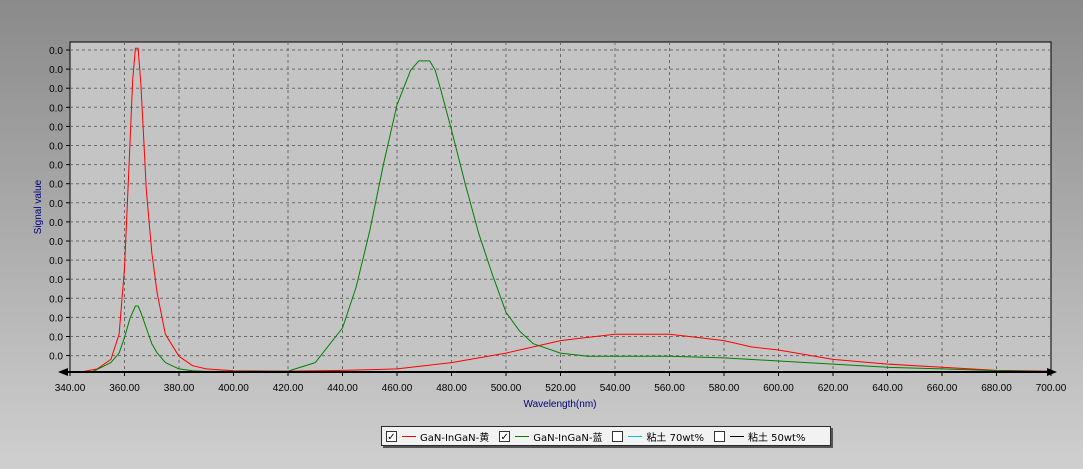 This screenshot has height=469, width=1083. I want to click on legend-label: 粘土 50wt%, so click(776, 438).